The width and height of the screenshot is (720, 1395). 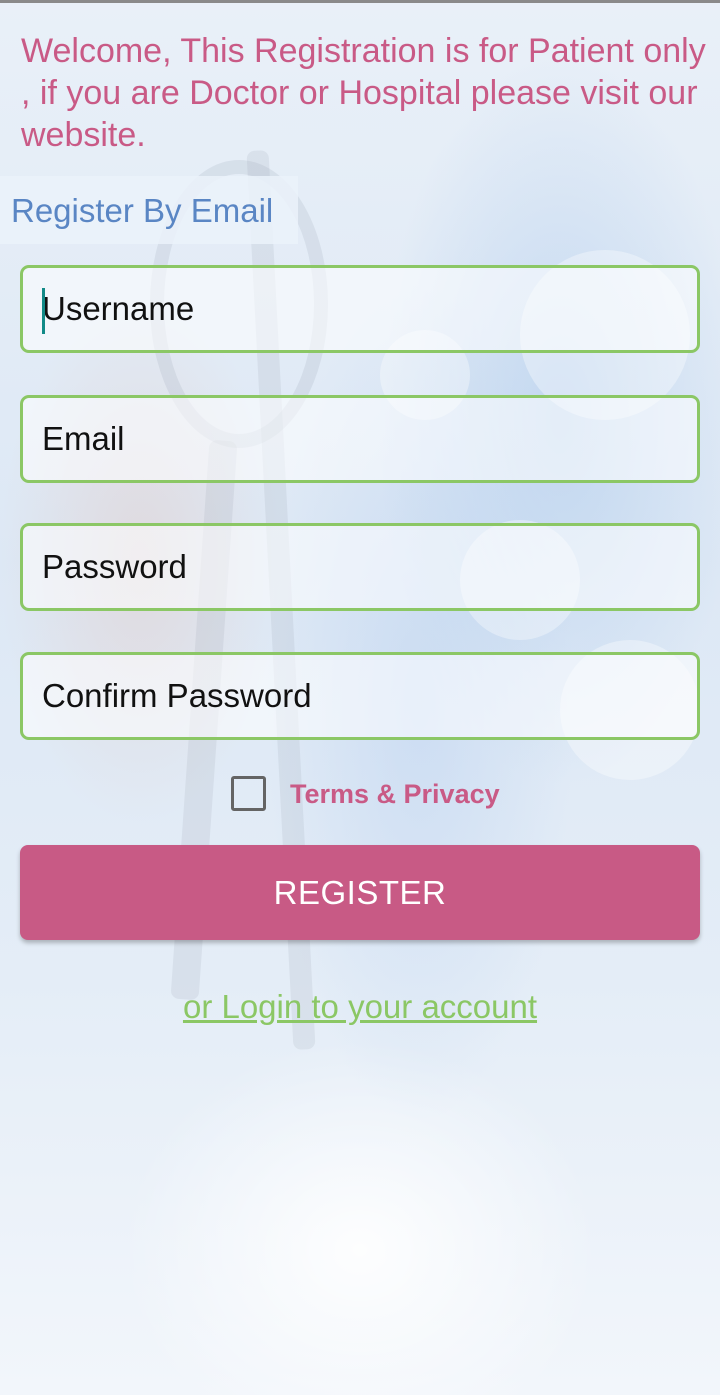 What do you see at coordinates (360, 1) in the screenshot?
I see `status-divider` at bounding box center [360, 1].